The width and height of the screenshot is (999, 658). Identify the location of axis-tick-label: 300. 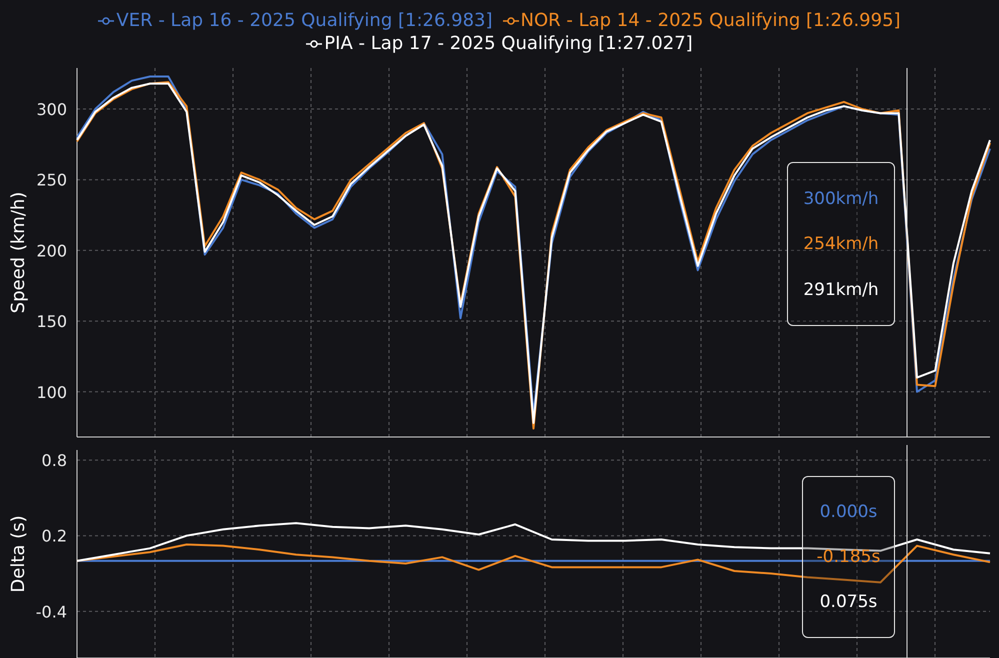
(51, 109).